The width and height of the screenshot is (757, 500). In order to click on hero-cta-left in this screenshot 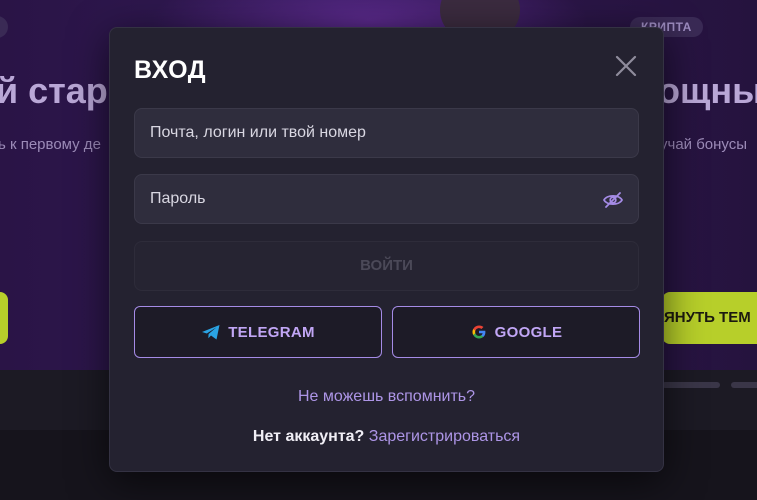, I will do `click(4, 318)`.